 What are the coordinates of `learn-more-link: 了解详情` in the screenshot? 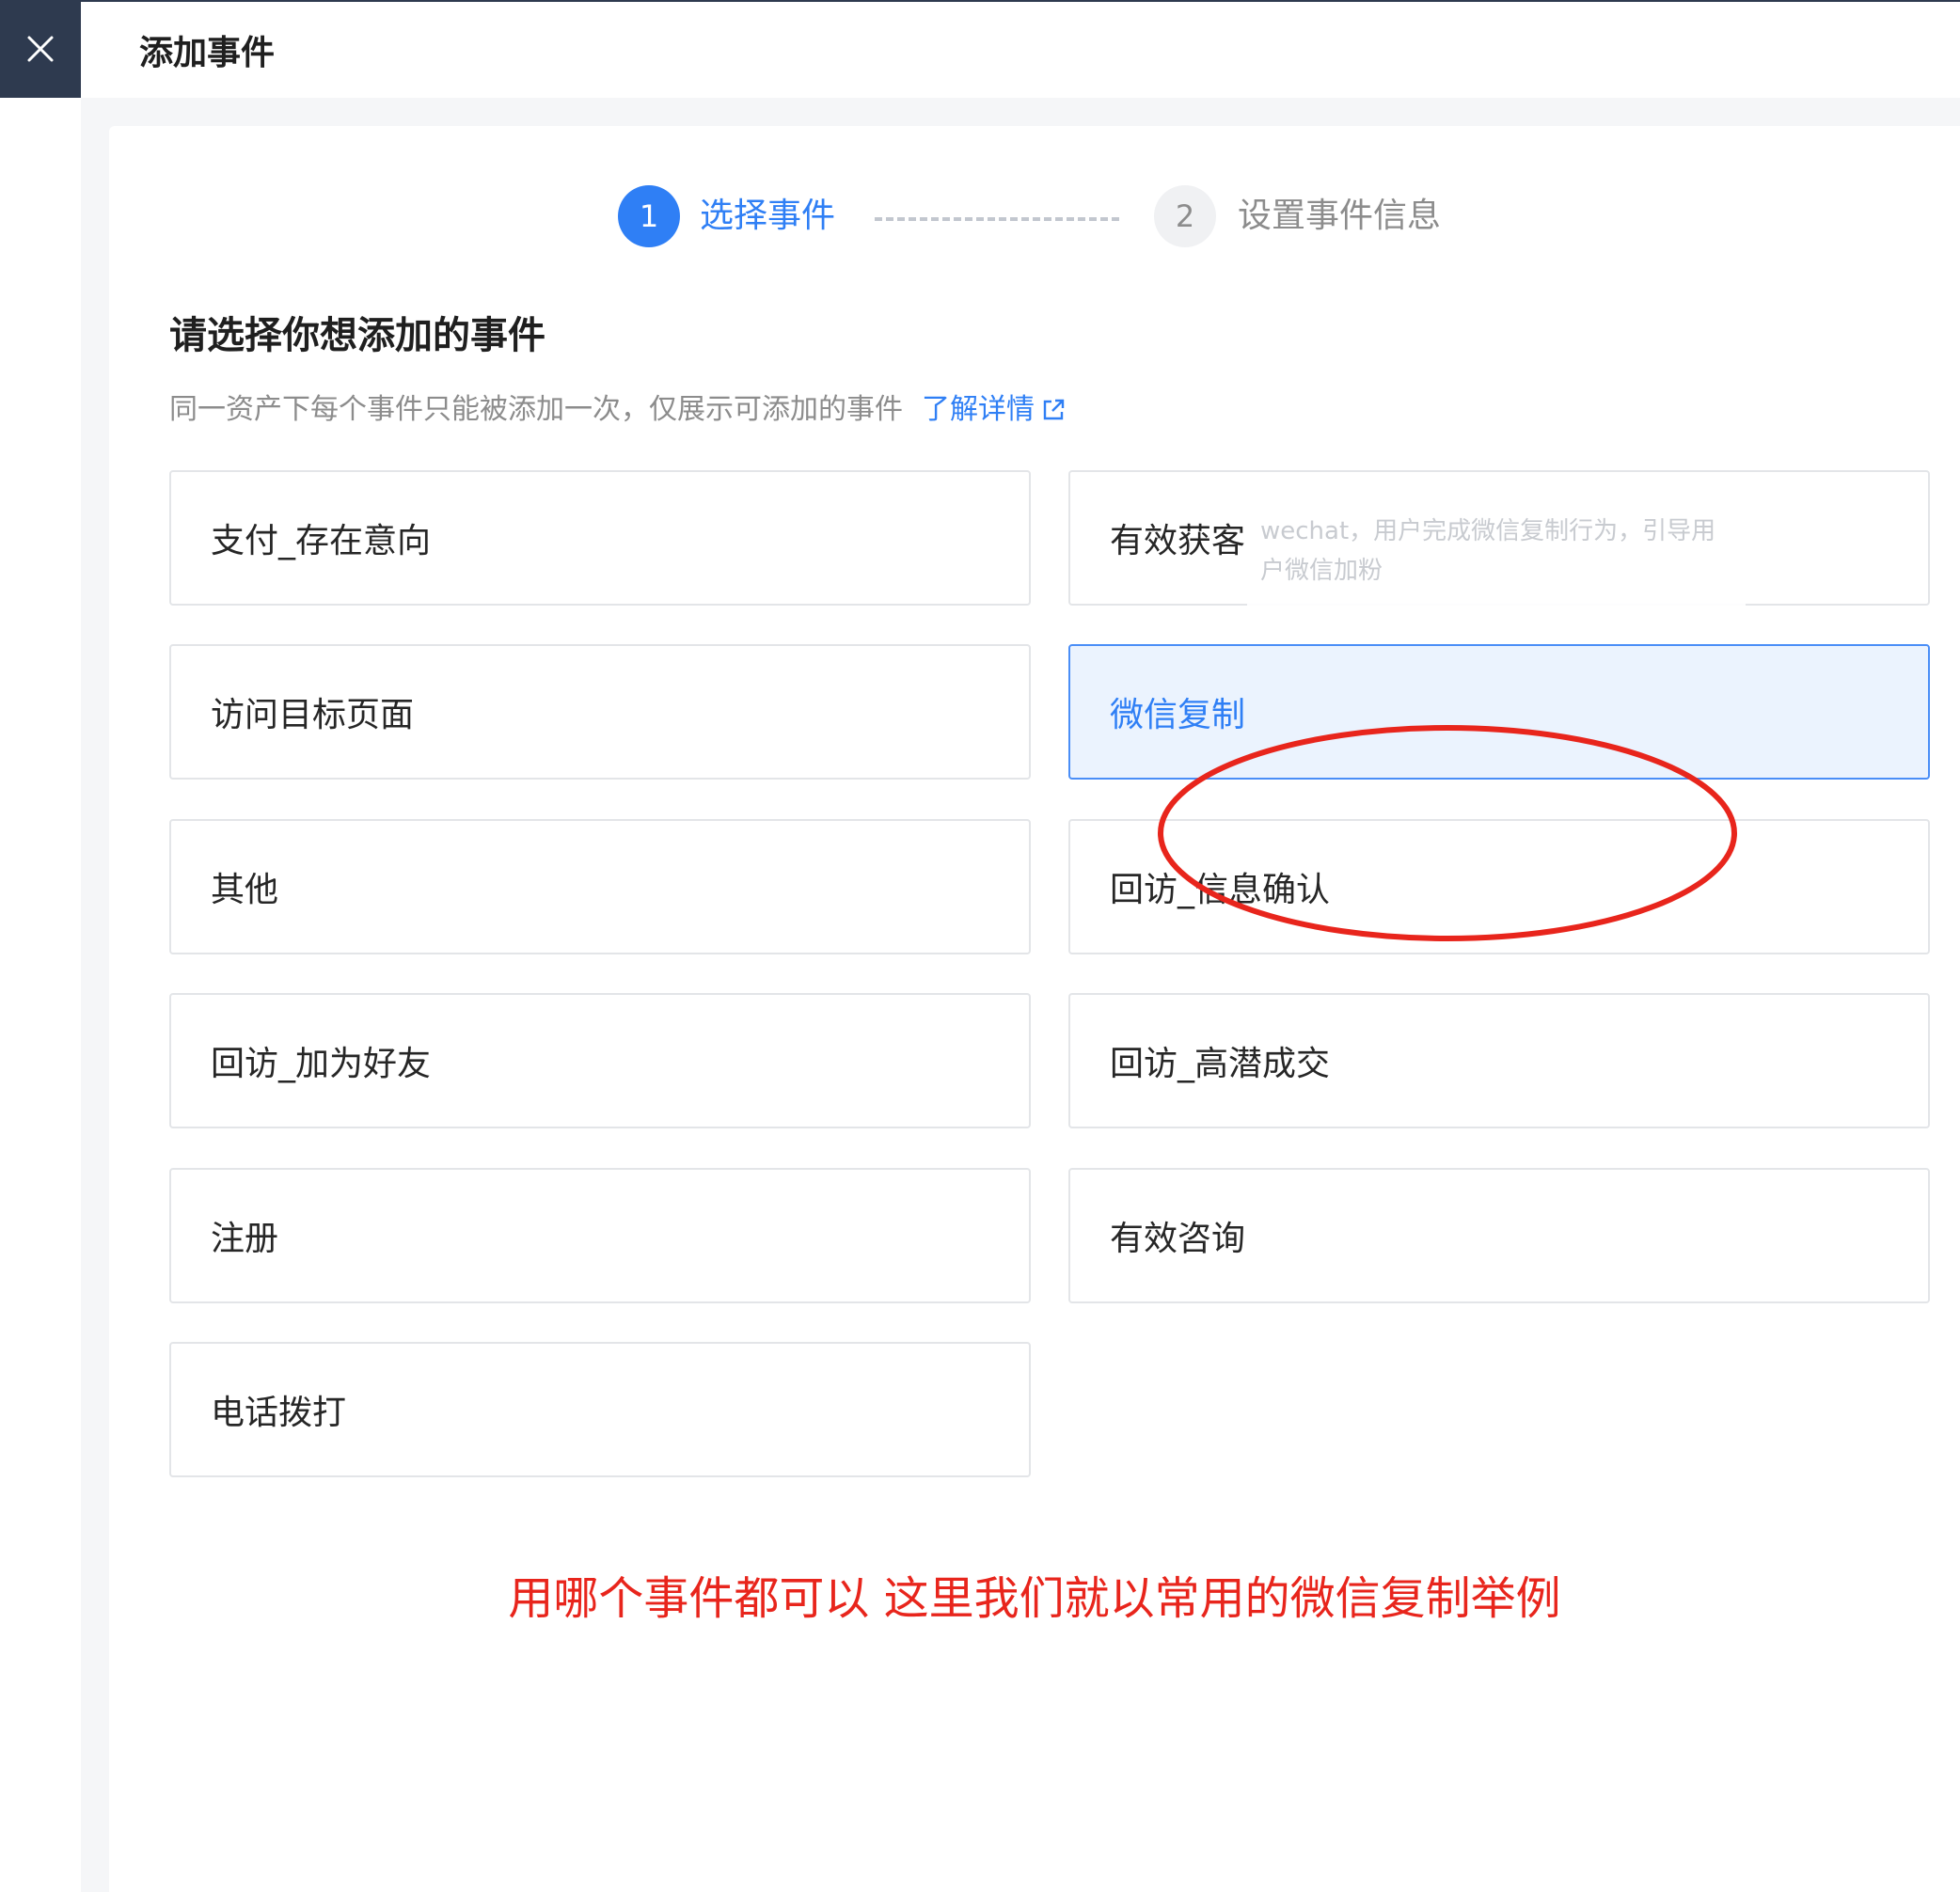 It's located at (995, 410).